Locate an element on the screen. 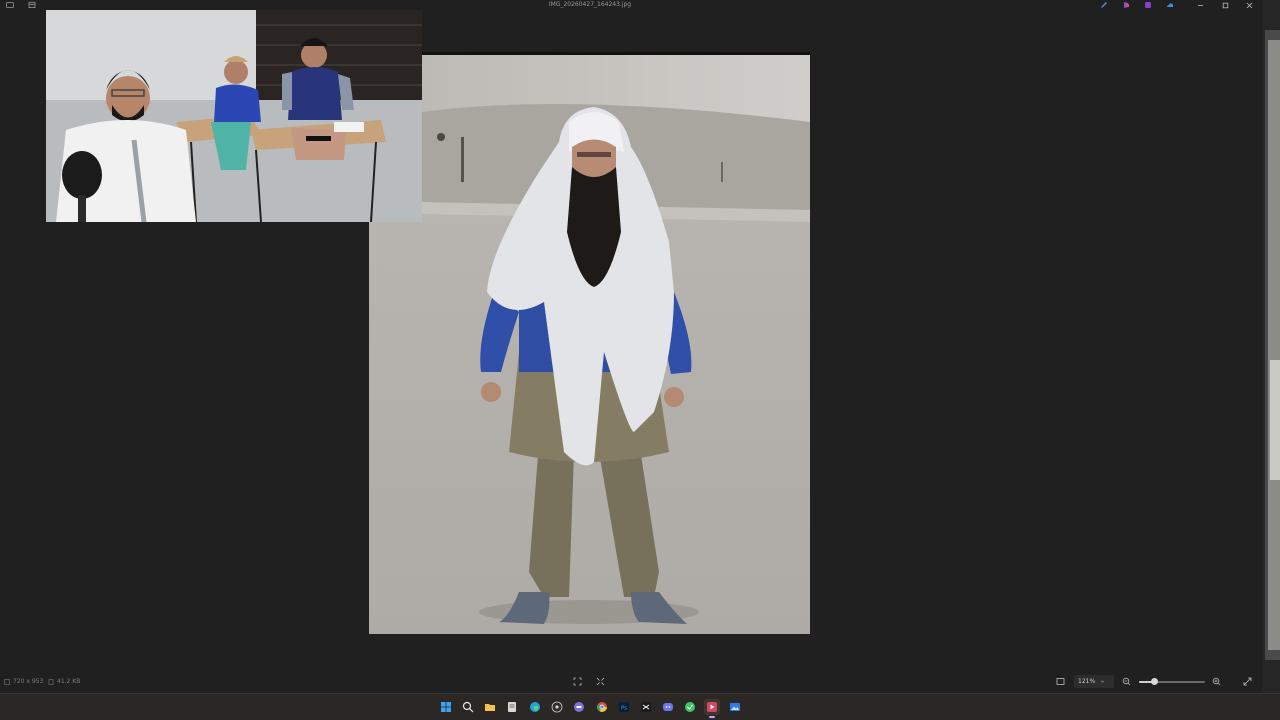 The width and height of the screenshot is (1280, 720). file-size-label: 41.2 KB is located at coordinates (69, 681).